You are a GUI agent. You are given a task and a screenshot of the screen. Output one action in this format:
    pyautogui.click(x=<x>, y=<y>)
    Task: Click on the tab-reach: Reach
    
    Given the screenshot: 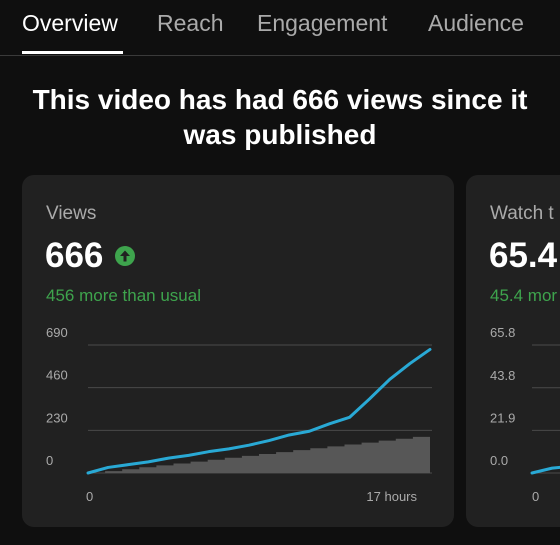 What is the action you would take?
    pyautogui.click(x=190, y=23)
    